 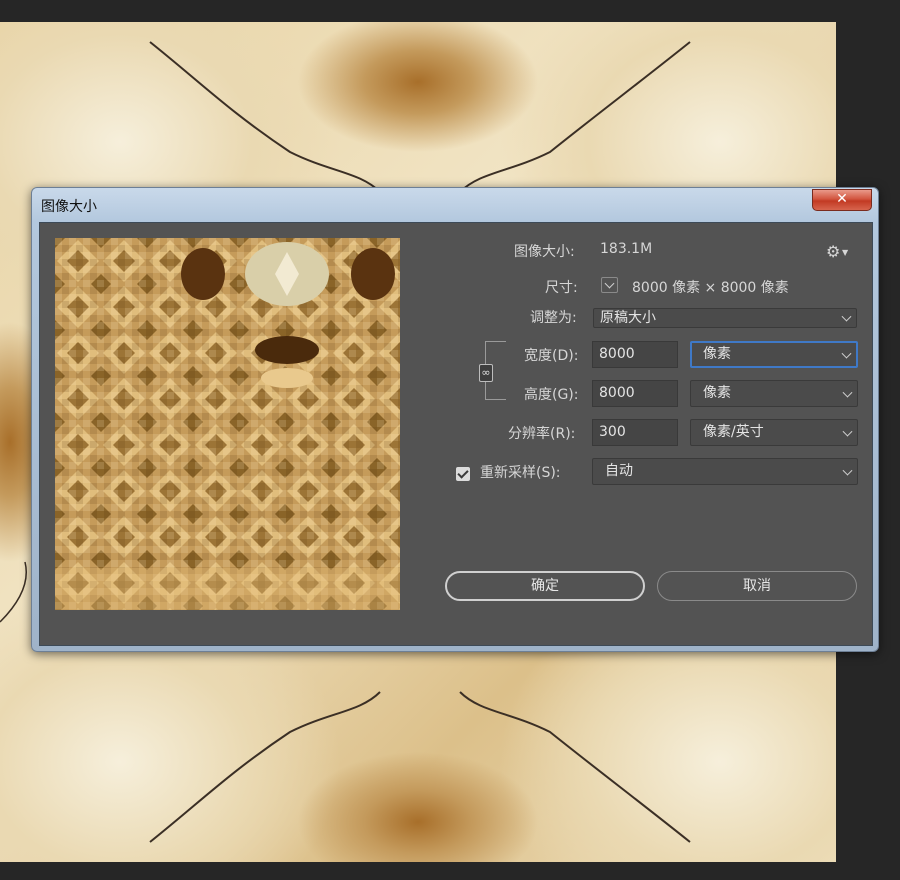 I want to click on resample-label: 重新采样(S):, so click(x=520, y=473).